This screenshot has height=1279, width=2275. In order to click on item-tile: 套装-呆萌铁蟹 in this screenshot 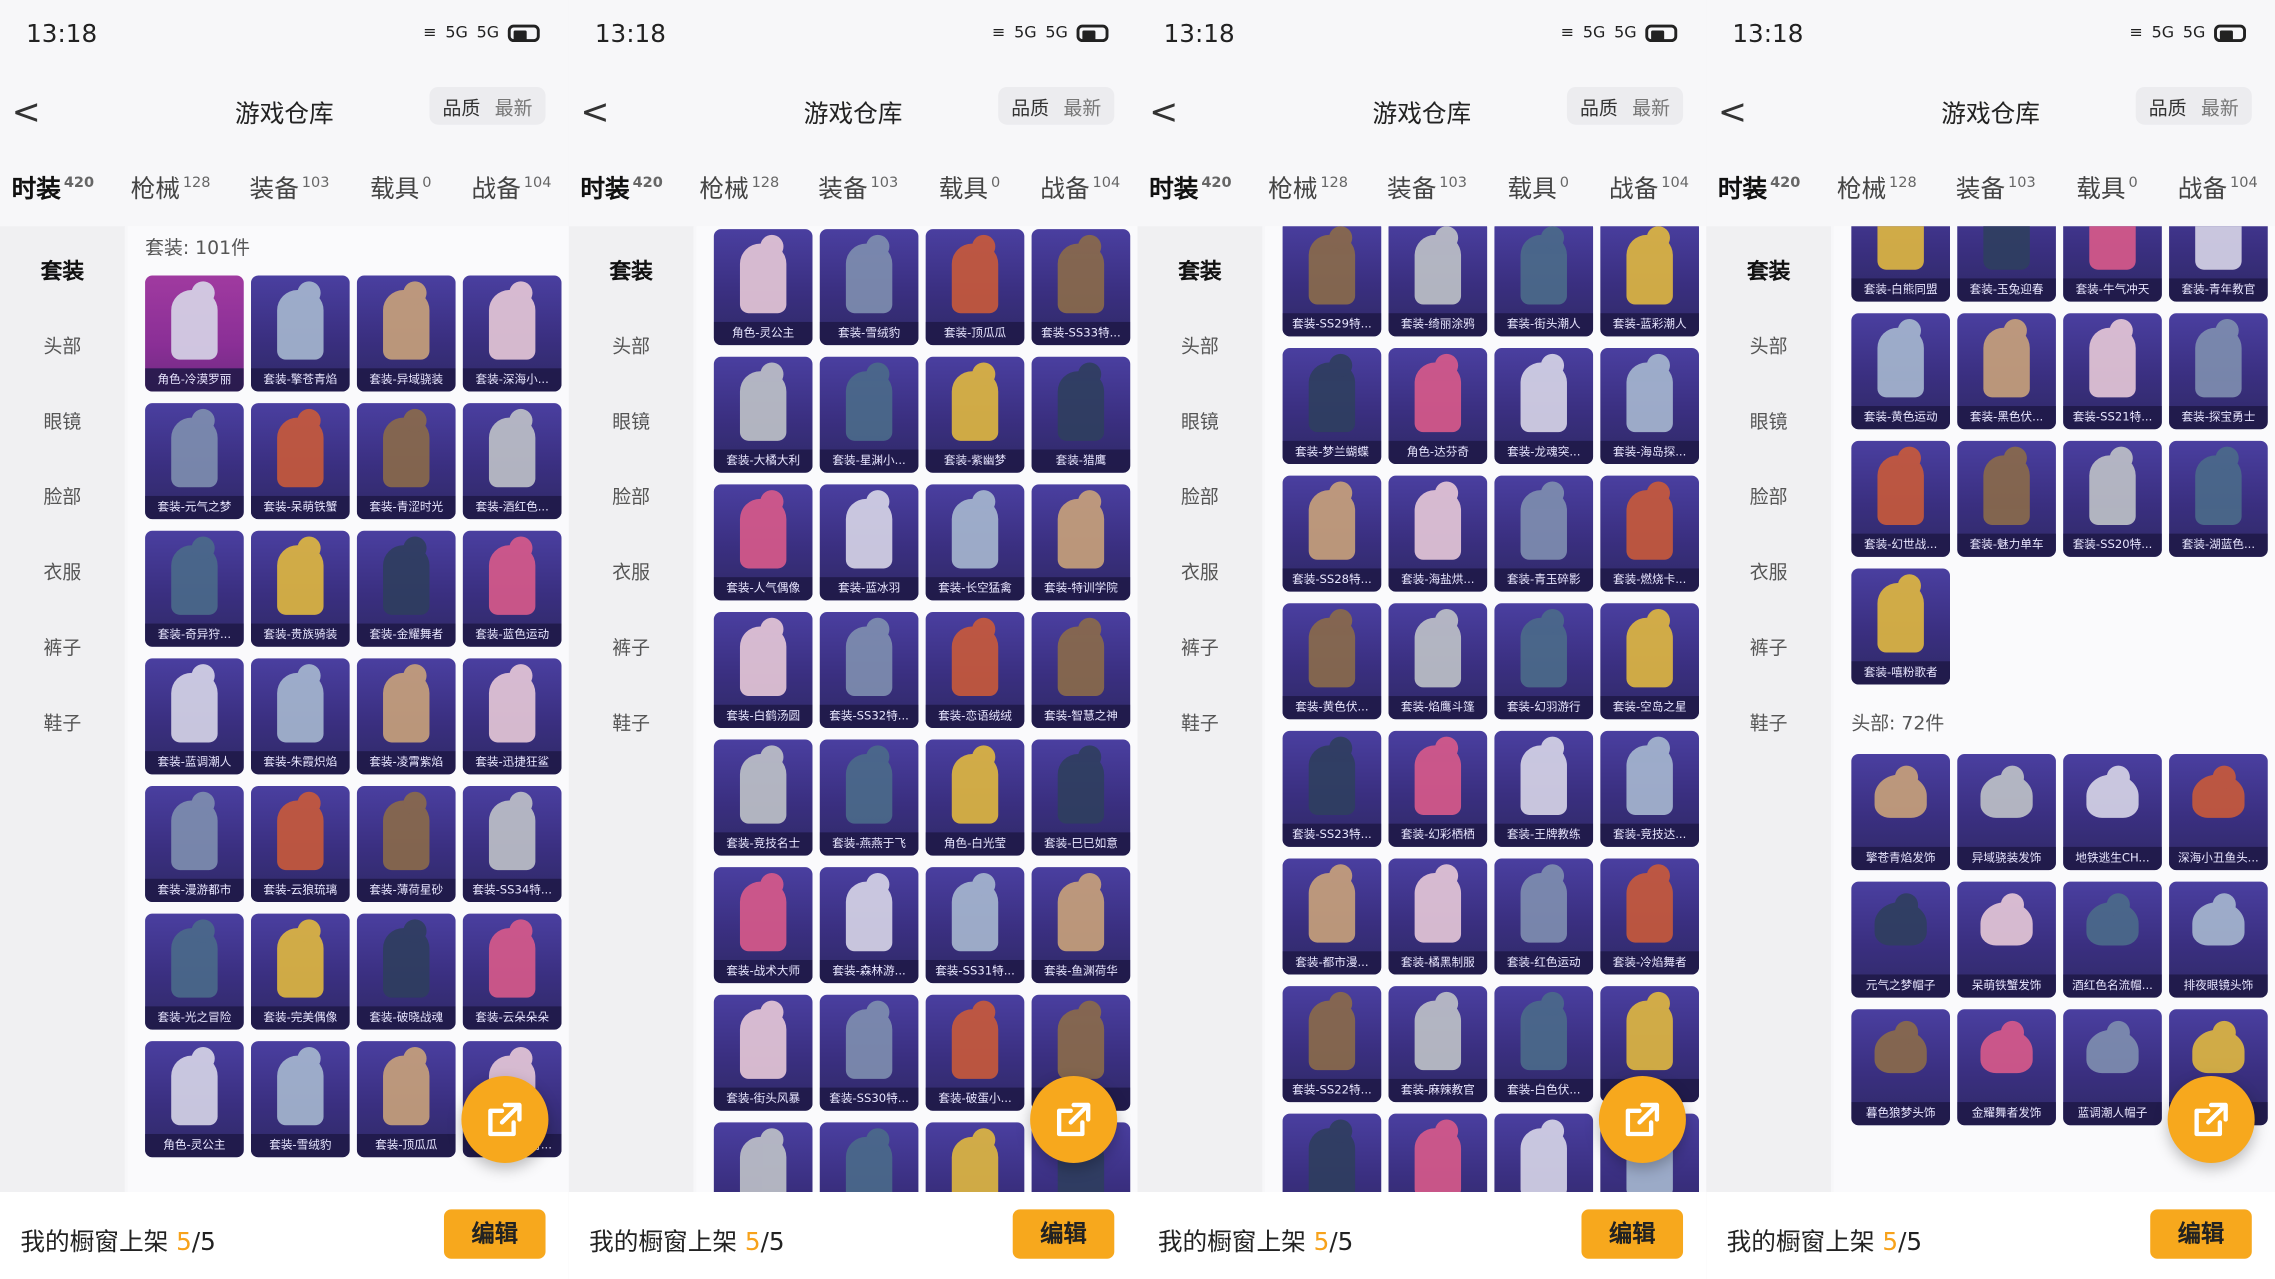, I will do `click(300, 461)`.